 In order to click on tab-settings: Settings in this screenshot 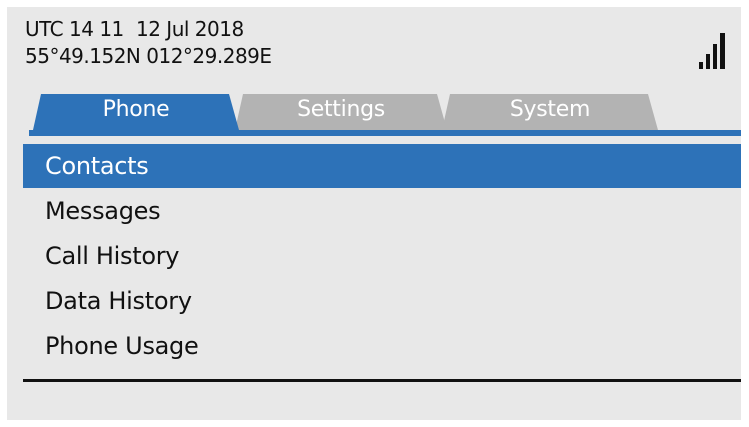, I will do `click(341, 112)`.